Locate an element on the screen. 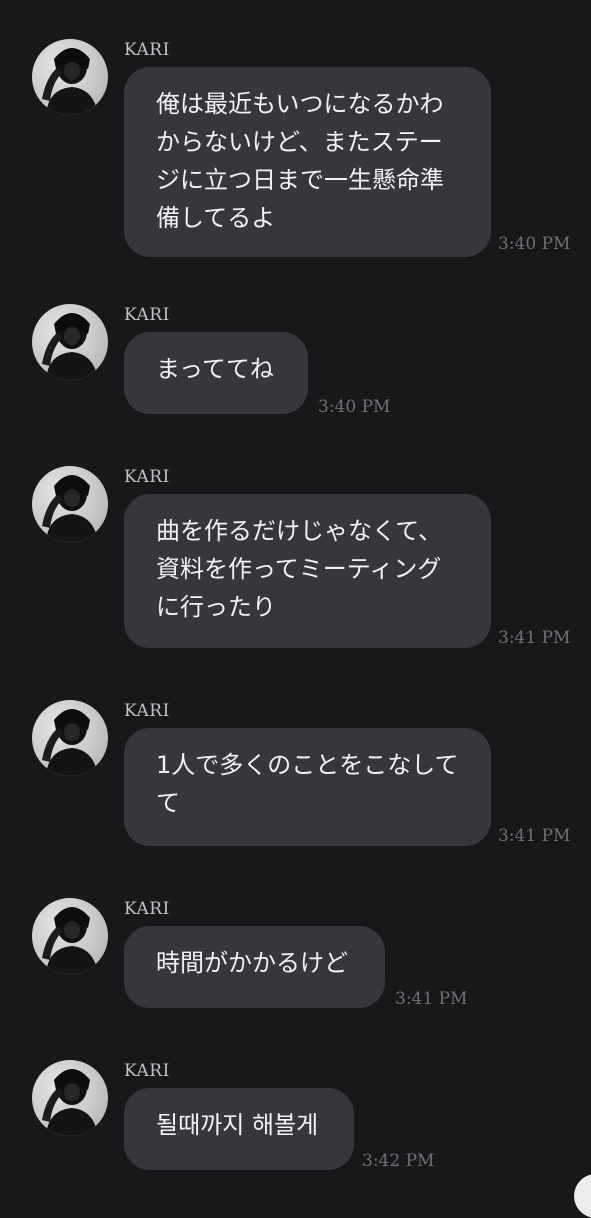 The height and width of the screenshot is (1218, 591). chat-message: KARI 될때까지 해볼게 3:42 PM is located at coordinates (295, 1120).